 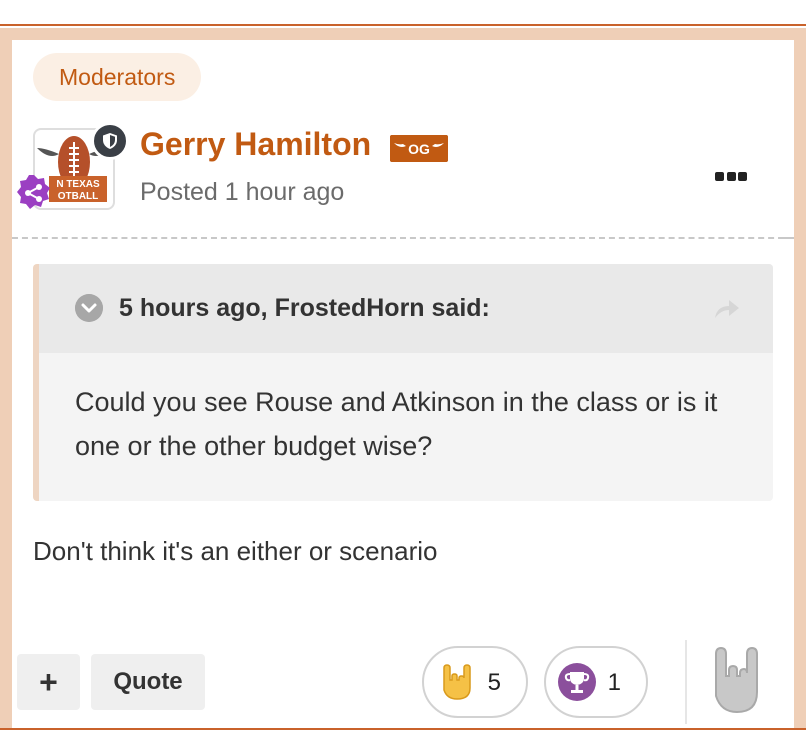 I want to click on reaction-horns-button: 5, so click(x=475, y=682).